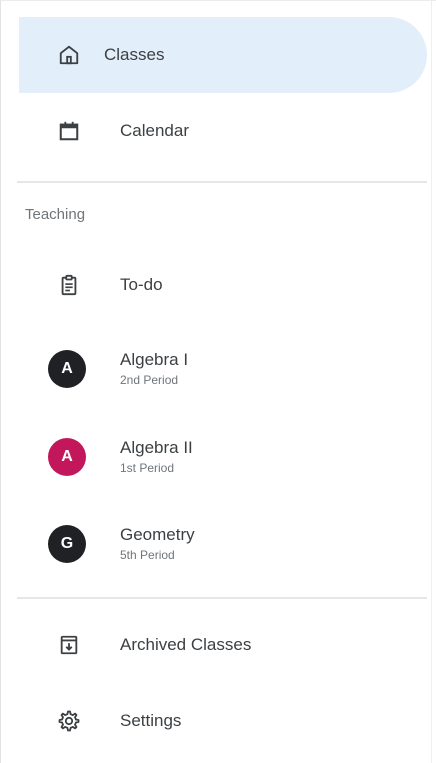 The width and height of the screenshot is (436, 763). What do you see at coordinates (222, 544) in the screenshot?
I see `class-item-geometry: G Geometry 5th Period` at bounding box center [222, 544].